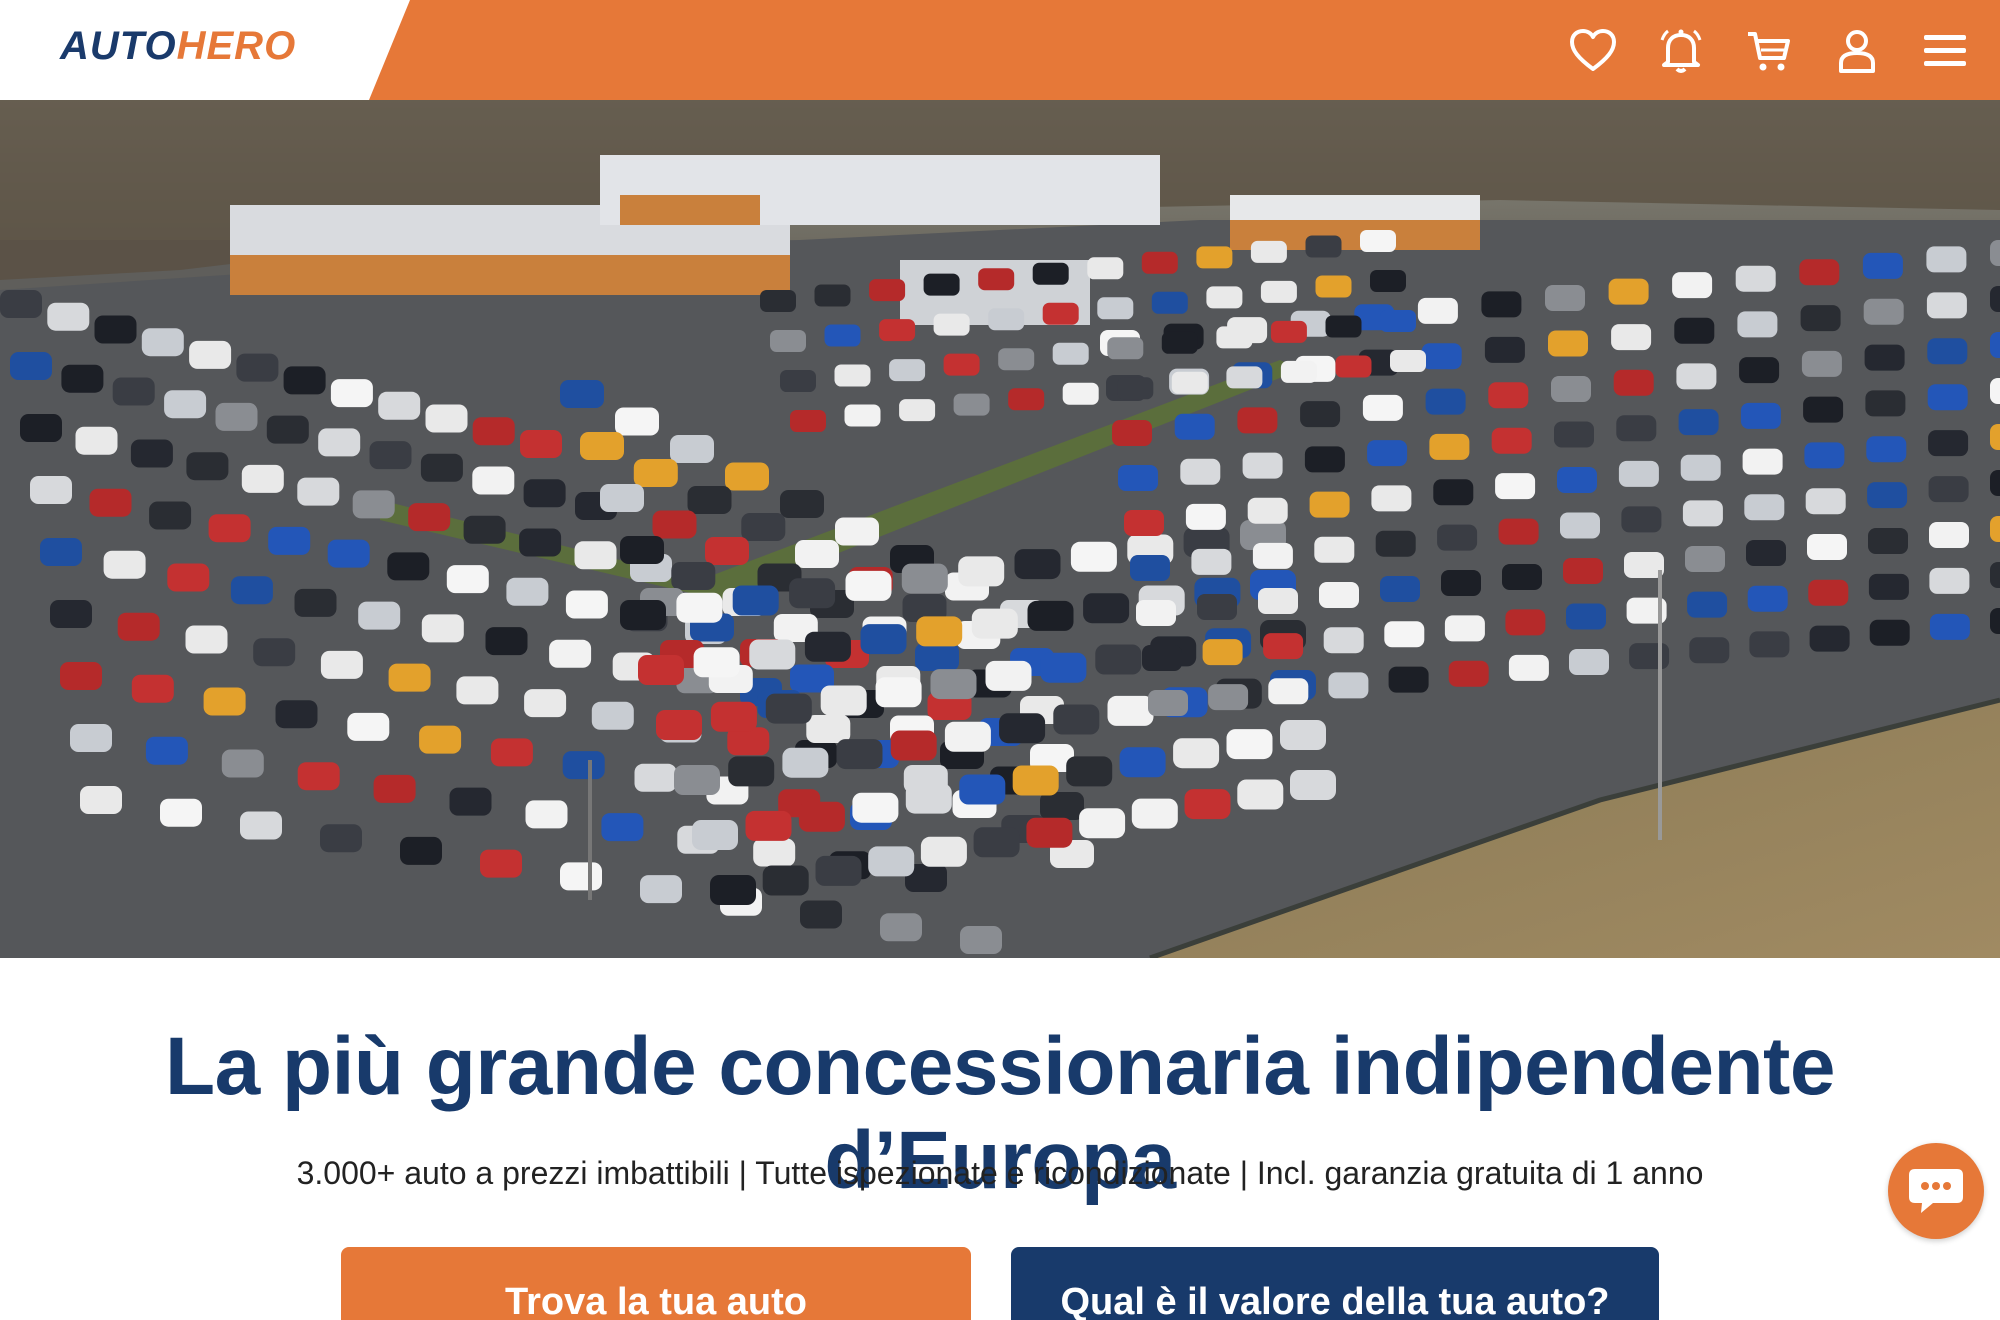 The width and height of the screenshot is (2000, 1320). I want to click on car-valuation-button: Qual è il valore della tua auto?, so click(1335, 1283).